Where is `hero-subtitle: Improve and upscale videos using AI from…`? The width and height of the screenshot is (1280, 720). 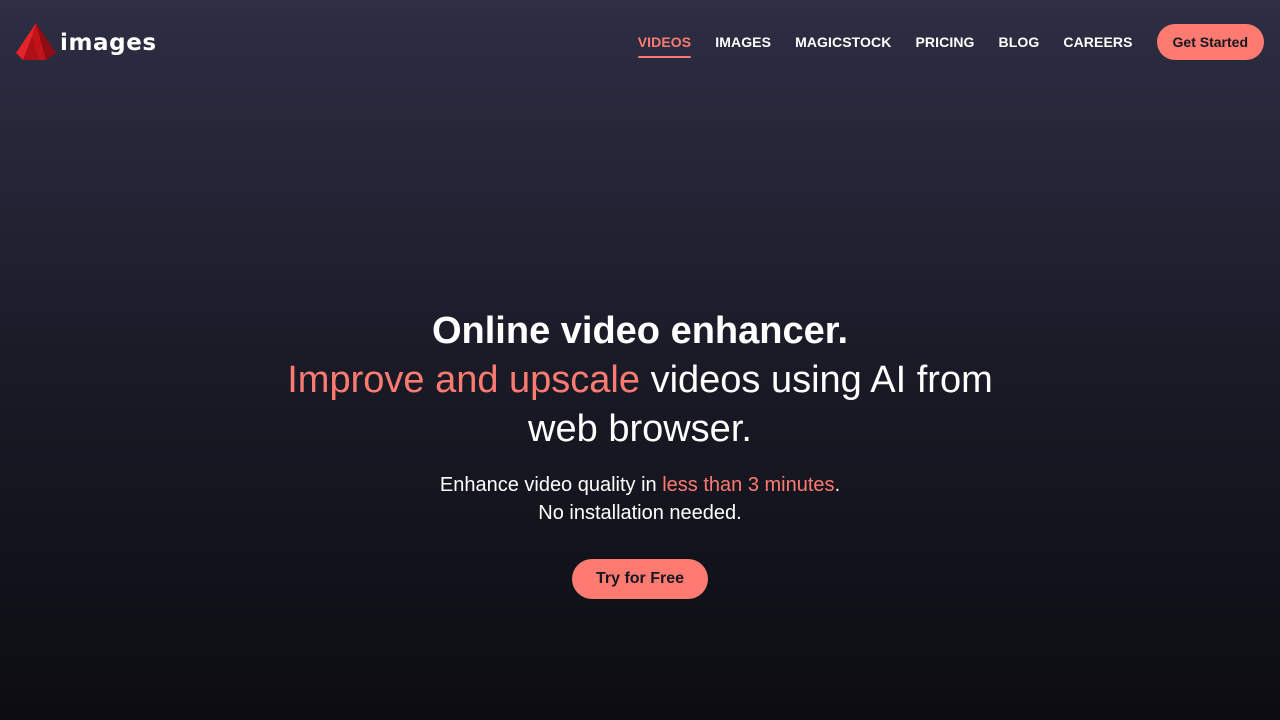 hero-subtitle: Improve and upscale videos using AI from… is located at coordinates (640, 405).